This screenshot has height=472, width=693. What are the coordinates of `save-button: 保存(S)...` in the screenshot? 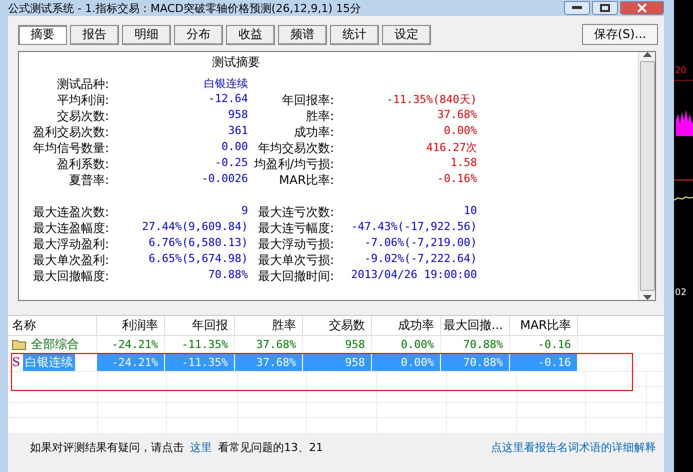 It's located at (620, 34).